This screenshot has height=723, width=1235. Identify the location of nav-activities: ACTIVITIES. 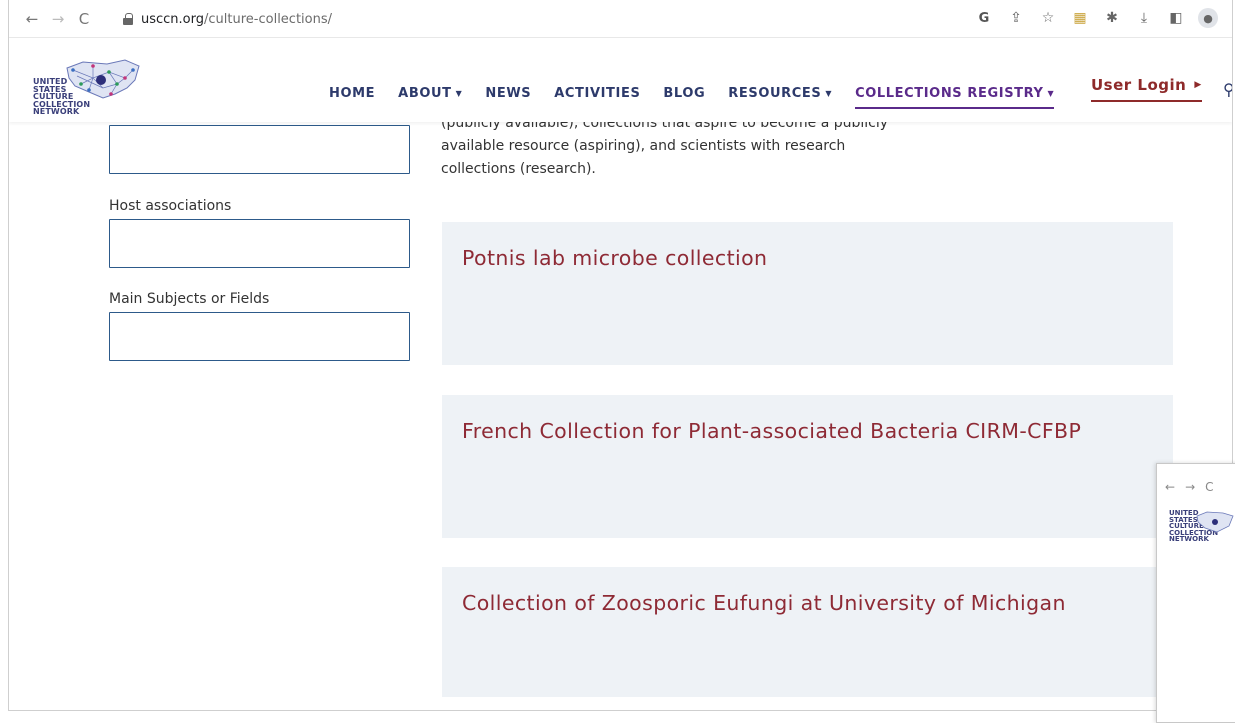
(597, 93).